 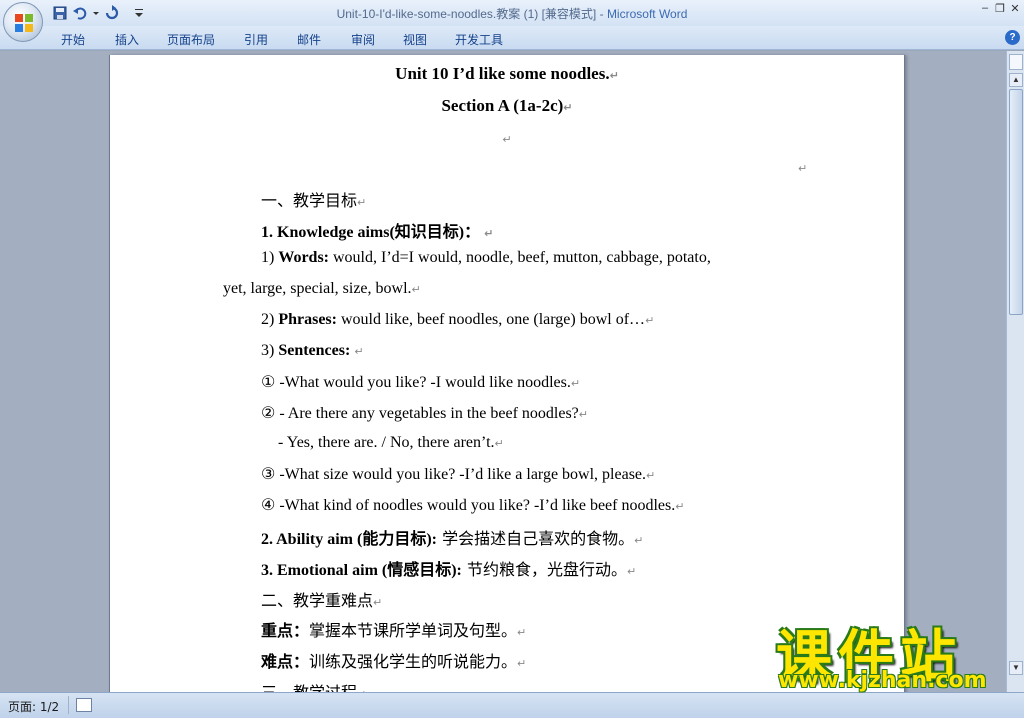 I want to click on difficult-point-label: 难点：, so click(x=285, y=661).